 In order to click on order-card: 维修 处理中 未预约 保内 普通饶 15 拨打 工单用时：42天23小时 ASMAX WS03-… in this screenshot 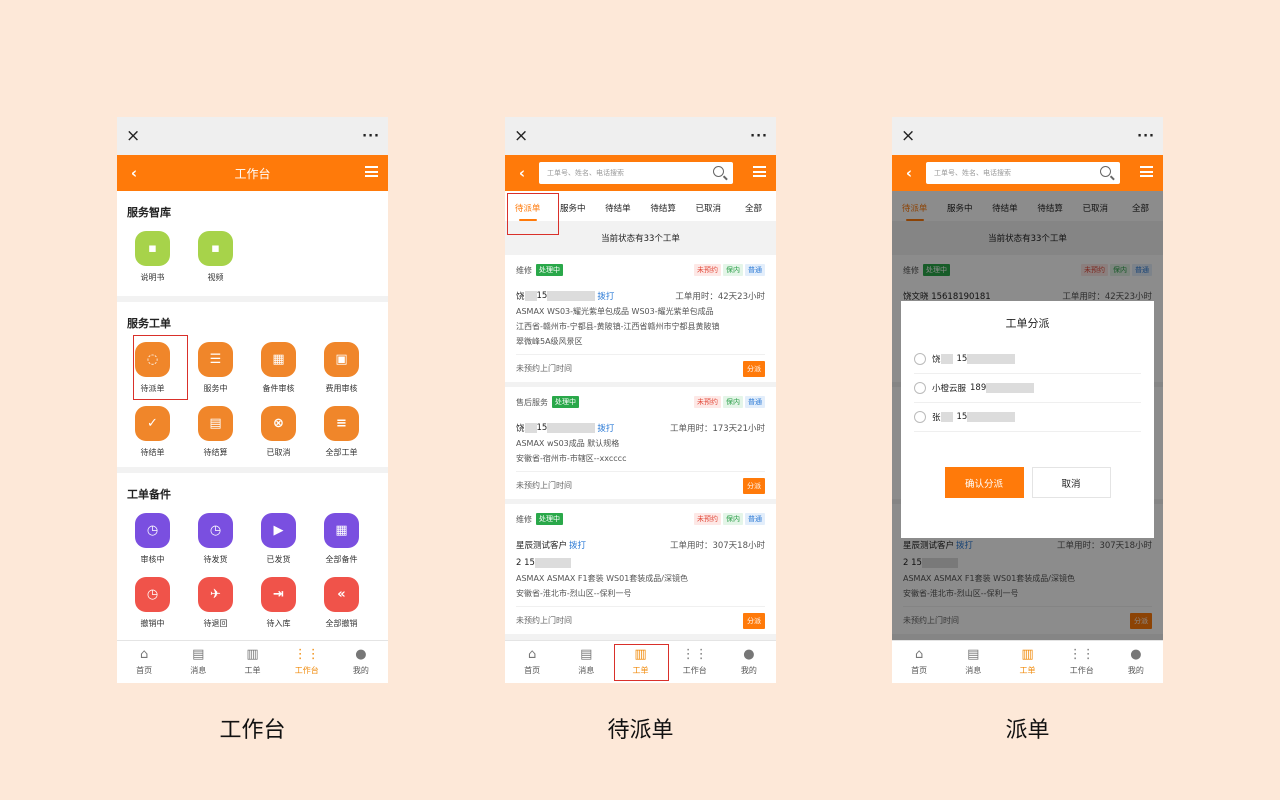, I will do `click(640, 318)`.